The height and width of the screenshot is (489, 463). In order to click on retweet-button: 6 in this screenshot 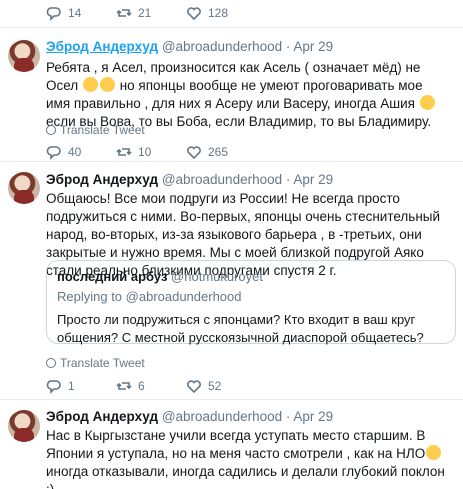, I will do `click(151, 386)`.